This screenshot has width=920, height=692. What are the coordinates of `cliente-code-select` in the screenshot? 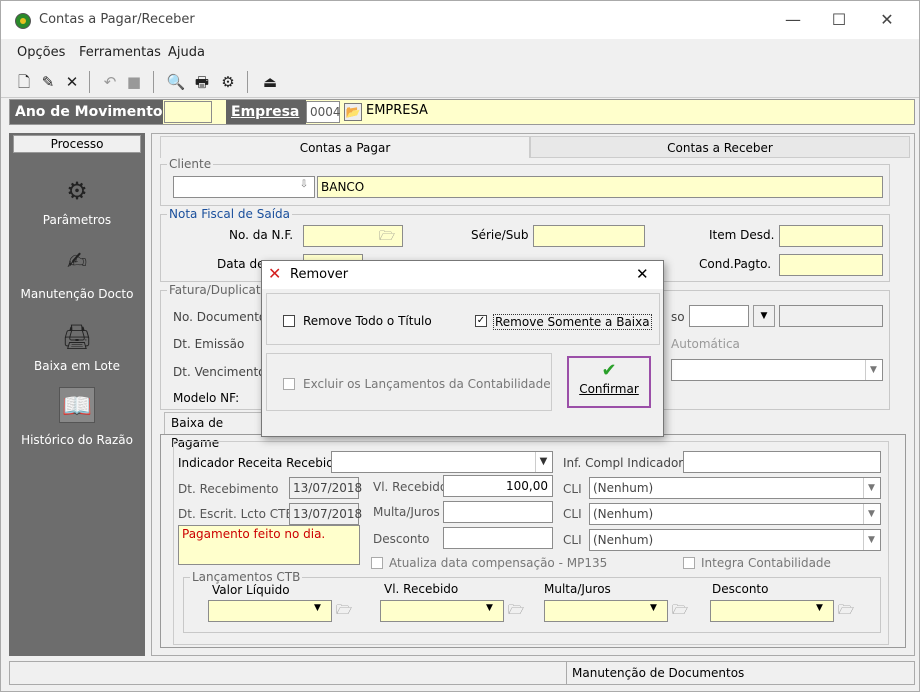 It's located at (244, 187).